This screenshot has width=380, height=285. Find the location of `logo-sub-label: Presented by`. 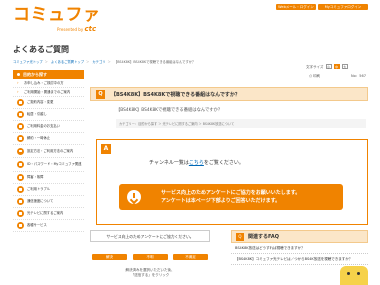

logo-sub-label: Presented by is located at coordinates (70, 29).